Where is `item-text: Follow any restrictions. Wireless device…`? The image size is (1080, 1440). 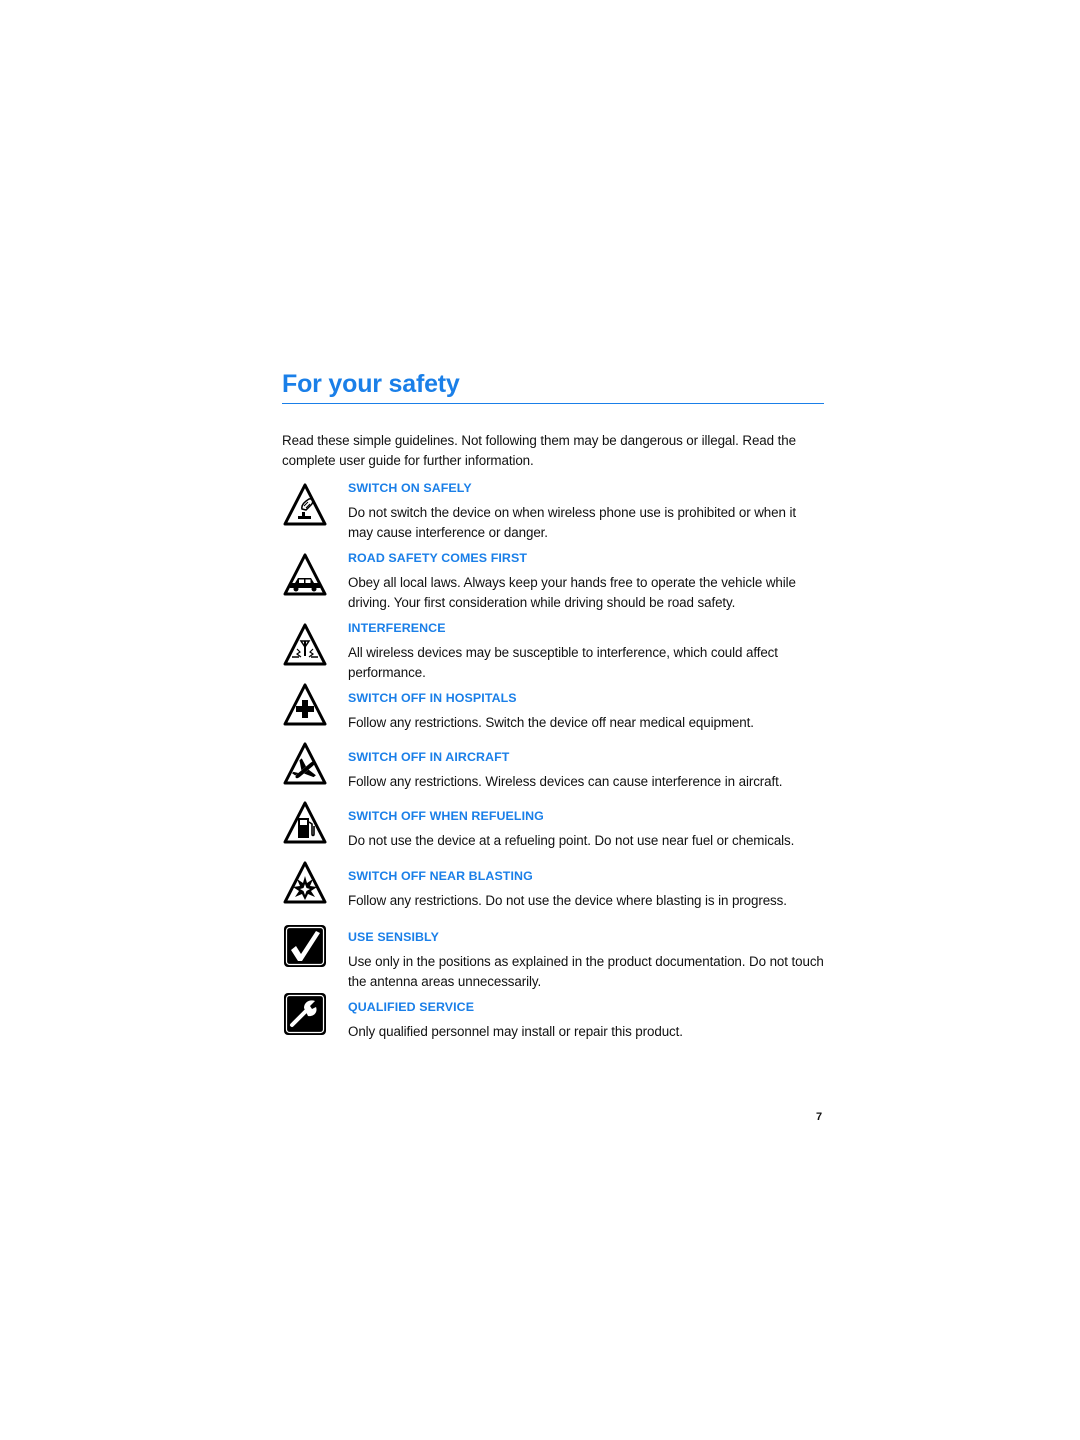 item-text: Follow any restrictions. Wireless device… is located at coordinates (565, 781).